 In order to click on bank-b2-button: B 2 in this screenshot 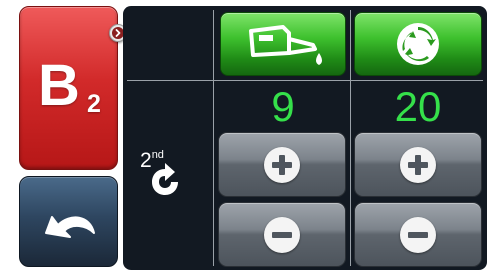, I will do `click(68, 88)`.